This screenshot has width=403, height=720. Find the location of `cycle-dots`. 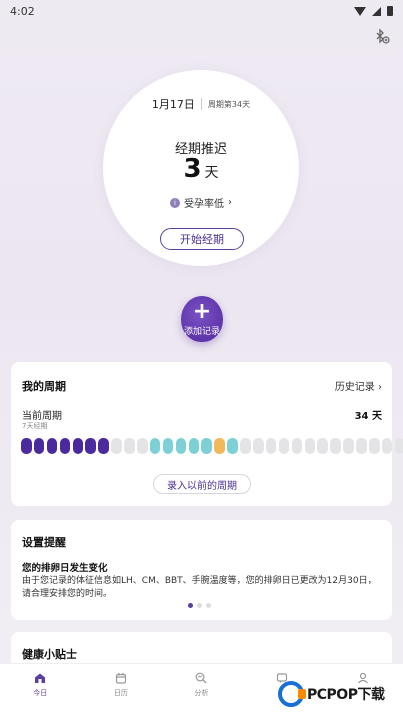

cycle-dots is located at coordinates (212, 446).